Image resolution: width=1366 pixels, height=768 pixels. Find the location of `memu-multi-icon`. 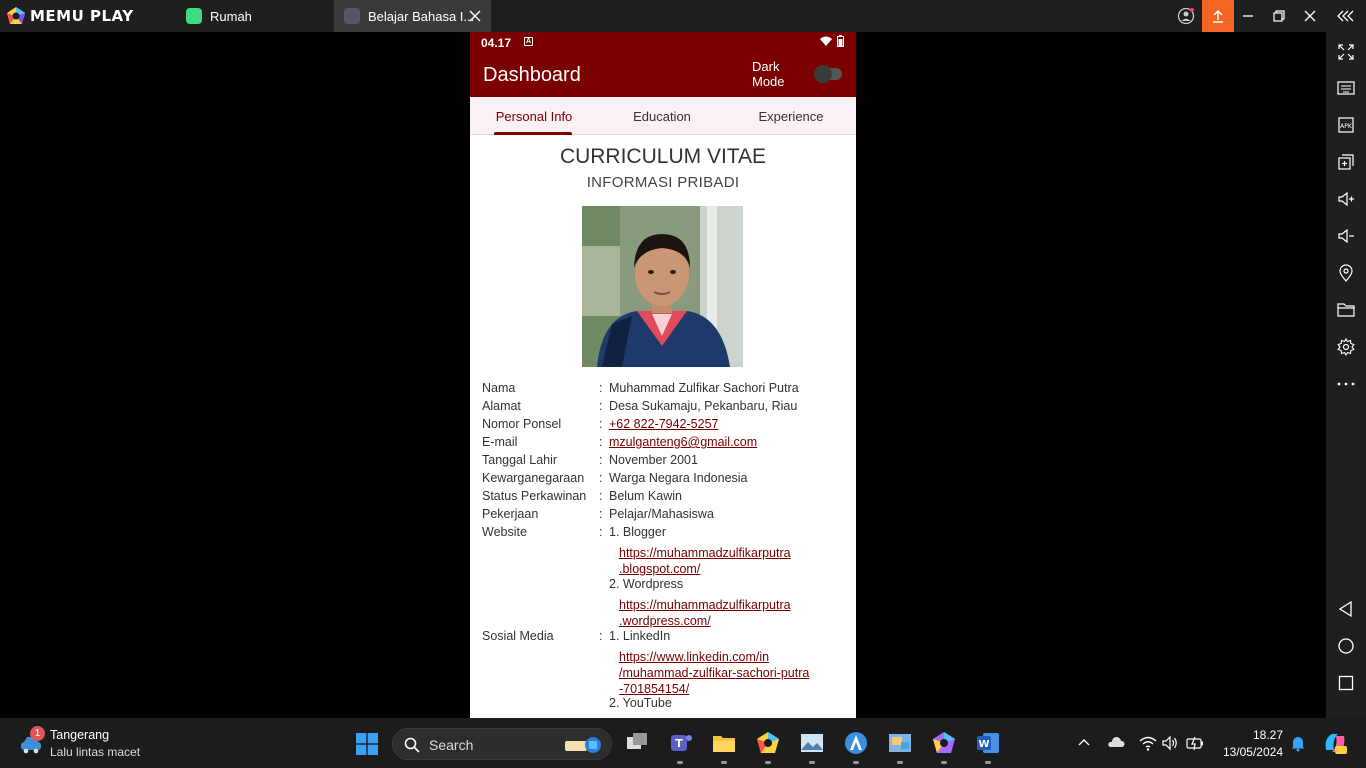

memu-multi-icon is located at coordinates (944, 743).